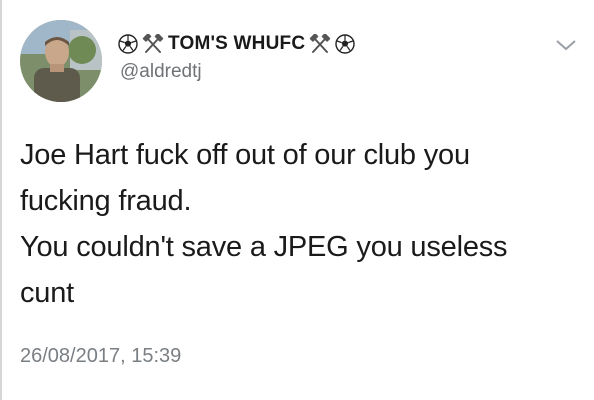 Image resolution: width=594 pixels, height=400 pixels. What do you see at coordinates (106, 201) in the screenshot?
I see `tweet-text-line: fucking fraud.` at bounding box center [106, 201].